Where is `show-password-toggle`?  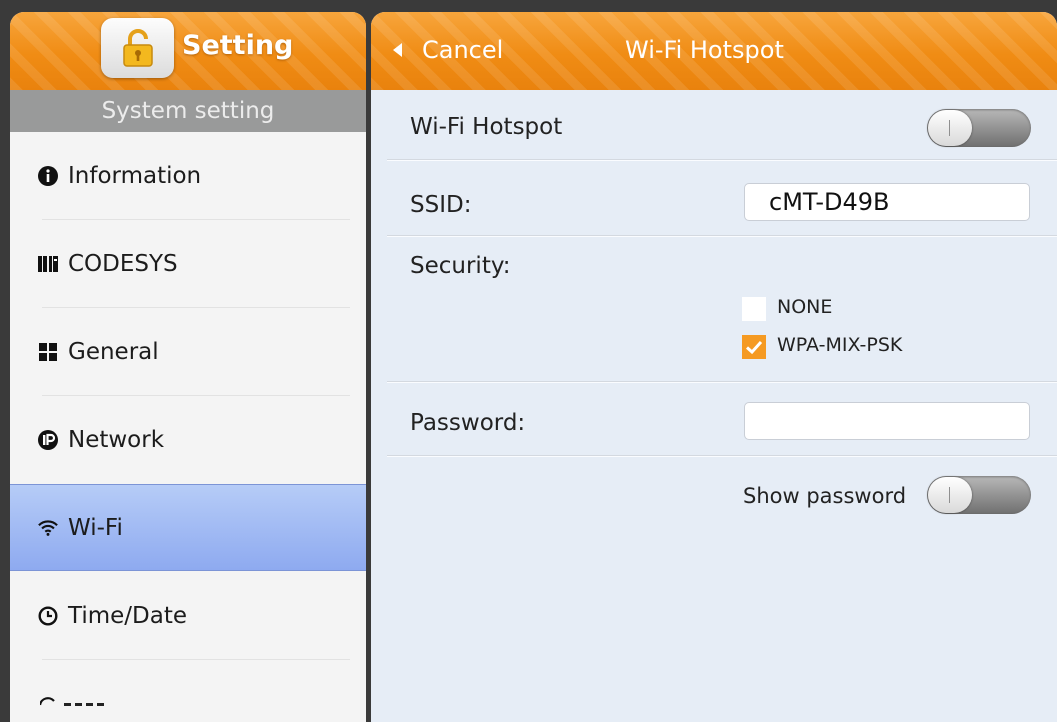 show-password-toggle is located at coordinates (979, 495).